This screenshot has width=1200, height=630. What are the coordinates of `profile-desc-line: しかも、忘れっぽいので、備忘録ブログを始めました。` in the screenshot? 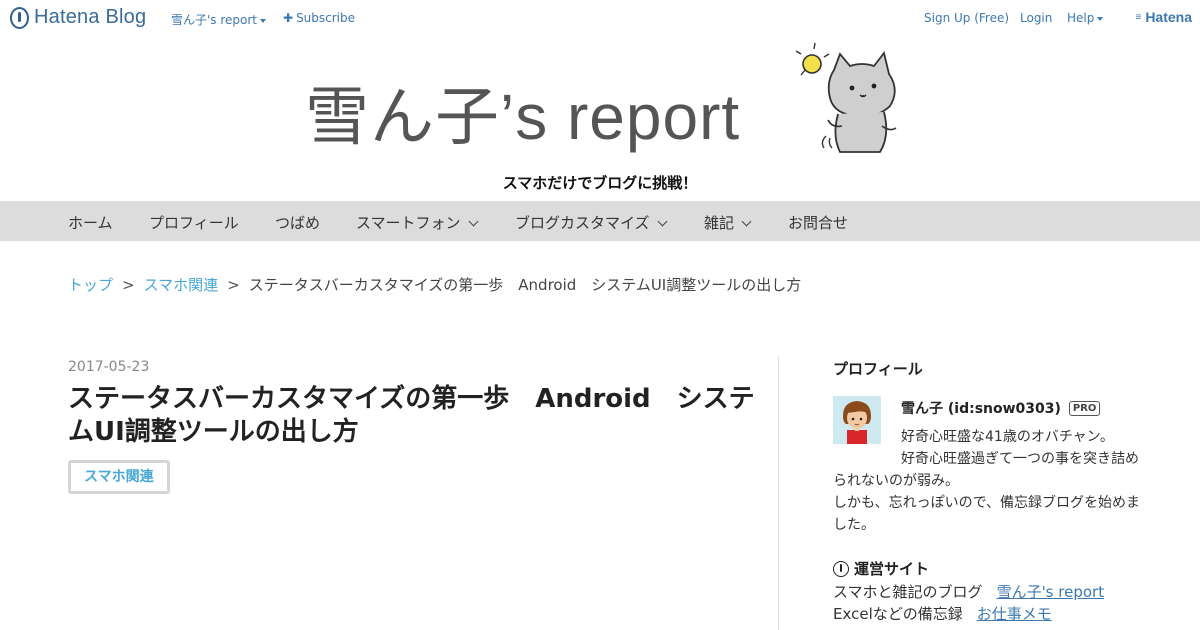 It's located at (987, 514).